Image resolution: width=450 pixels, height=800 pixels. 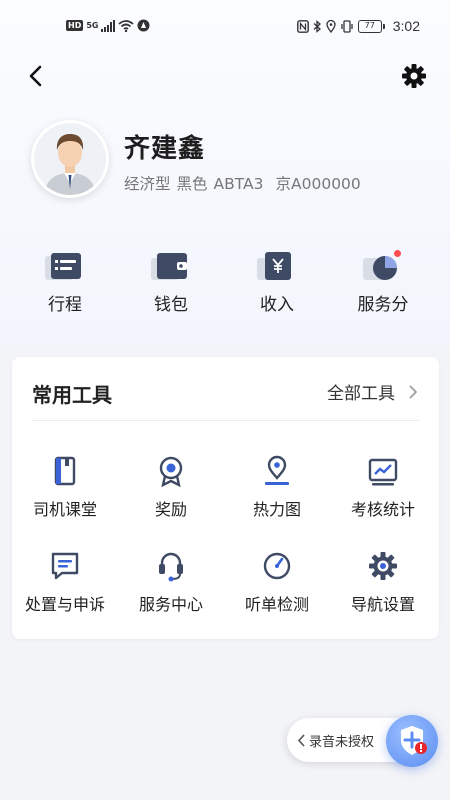 What do you see at coordinates (276, 604) in the screenshot?
I see `tool-label: 听单检测` at bounding box center [276, 604].